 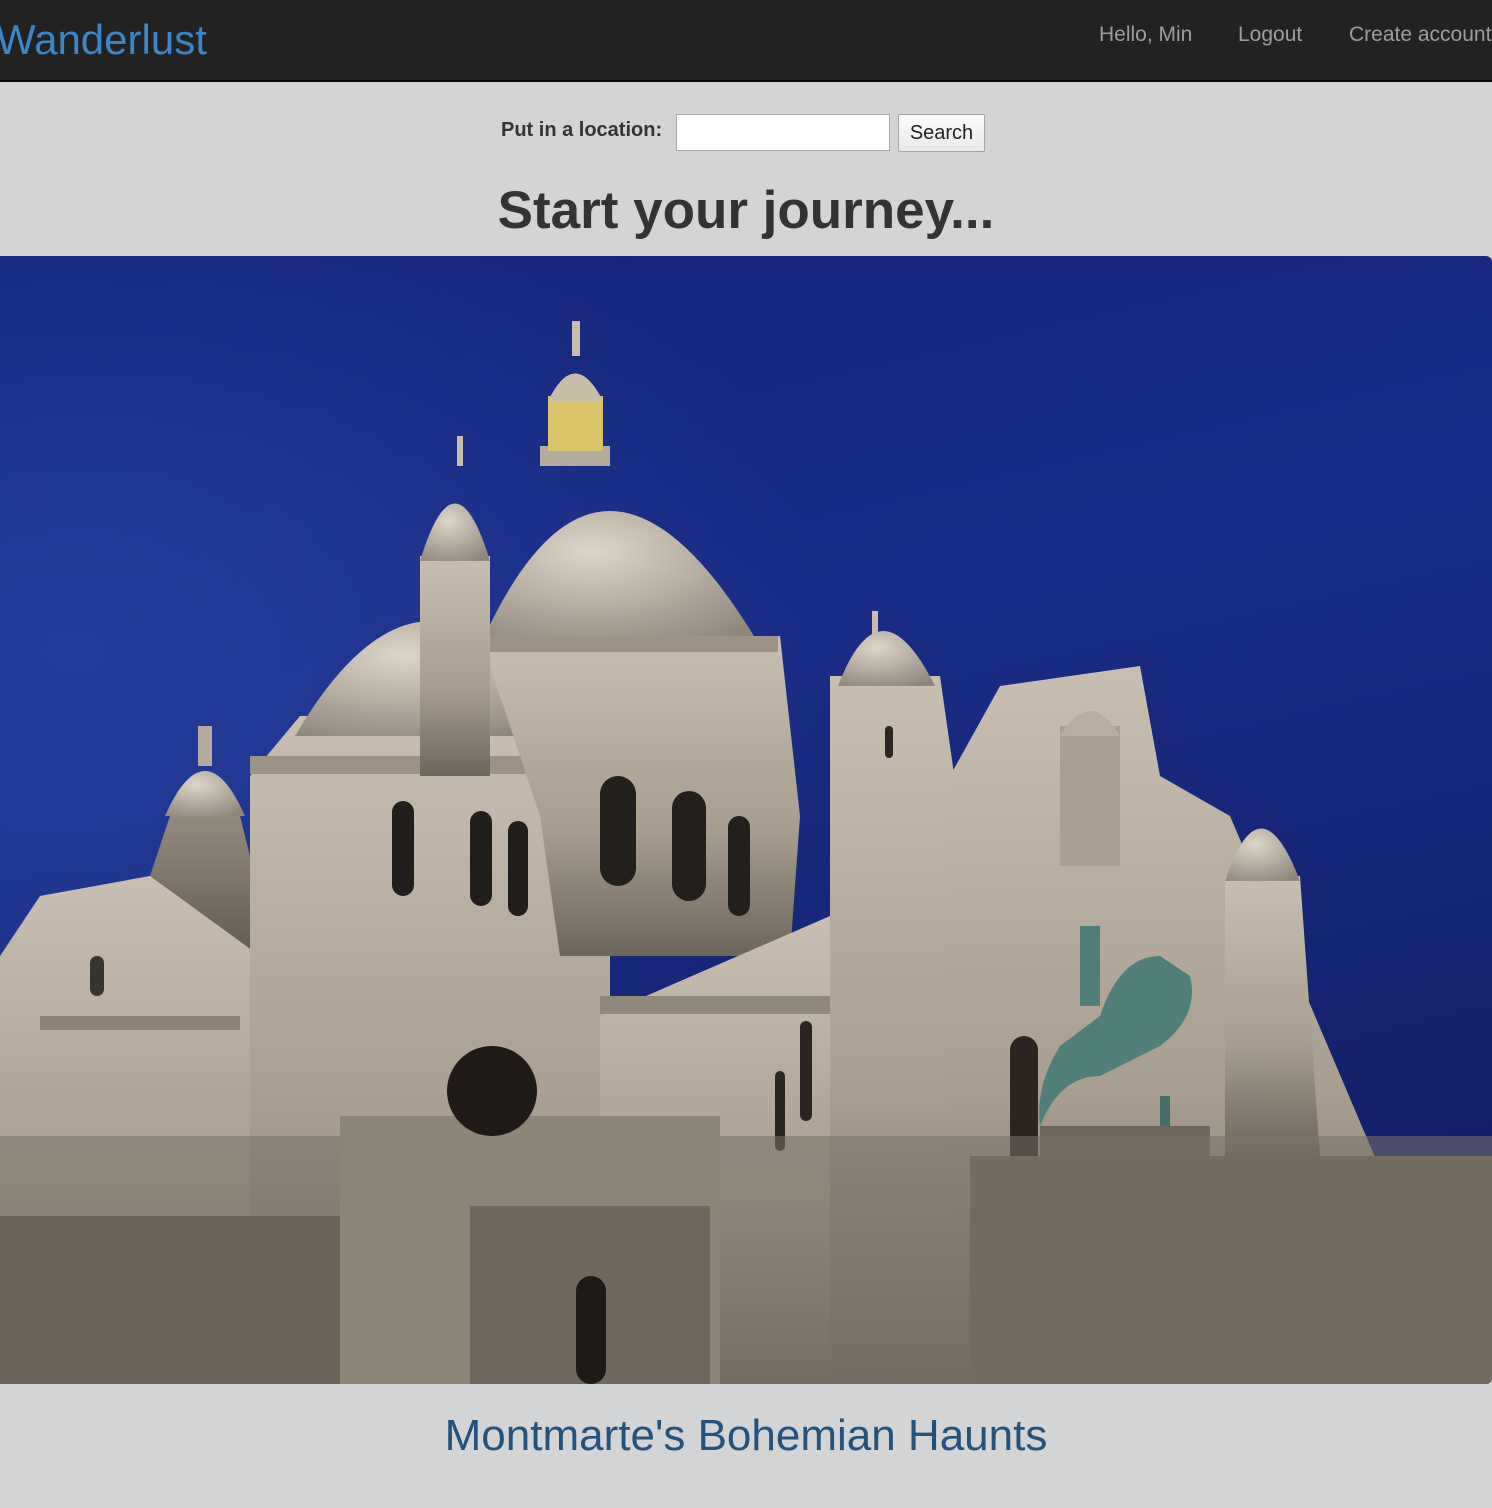 I want to click on tour-title-link: Montmarte's Bohemian Haunts, so click(x=746, y=1436).